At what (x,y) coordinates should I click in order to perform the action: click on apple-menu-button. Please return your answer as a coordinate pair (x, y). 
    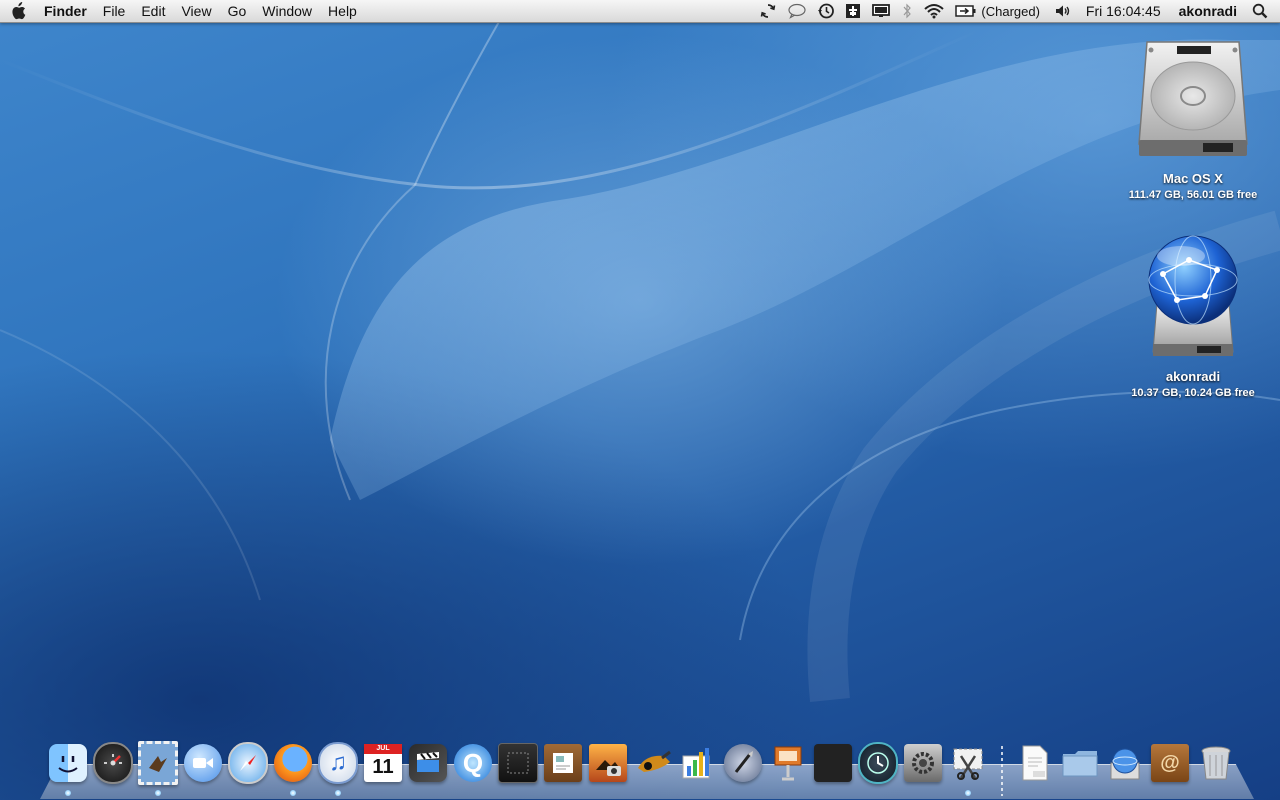
    Looking at the image, I should click on (18, 11).